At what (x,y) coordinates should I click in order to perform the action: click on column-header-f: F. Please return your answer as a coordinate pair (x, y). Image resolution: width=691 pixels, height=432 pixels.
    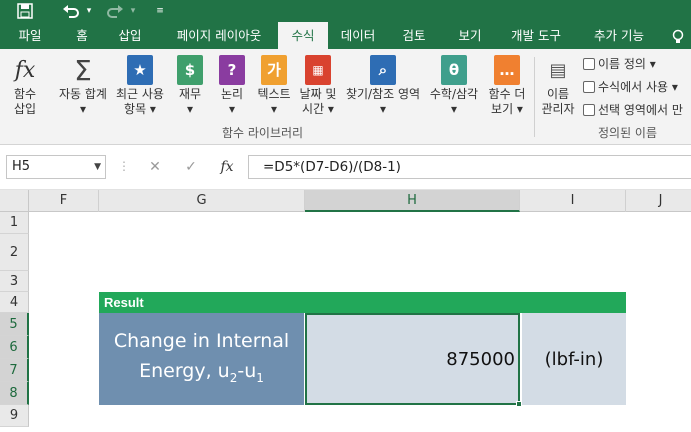
    Looking at the image, I should click on (64, 201).